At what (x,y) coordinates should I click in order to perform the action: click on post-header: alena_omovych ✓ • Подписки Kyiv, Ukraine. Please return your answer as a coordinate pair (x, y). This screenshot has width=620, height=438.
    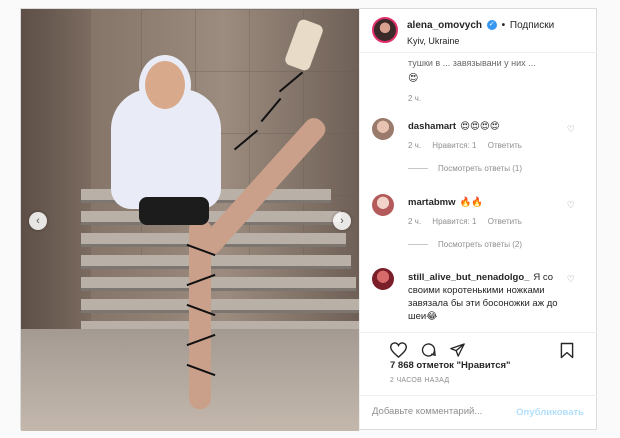
    Looking at the image, I should click on (478, 31).